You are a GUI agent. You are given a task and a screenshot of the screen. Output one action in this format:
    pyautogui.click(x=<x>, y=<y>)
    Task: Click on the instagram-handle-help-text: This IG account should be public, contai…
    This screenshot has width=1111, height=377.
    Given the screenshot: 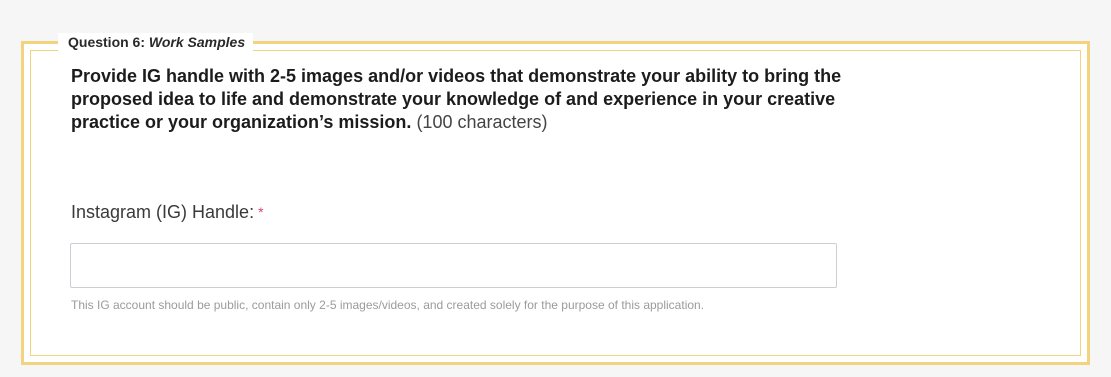 What is the action you would take?
    pyautogui.click(x=388, y=305)
    